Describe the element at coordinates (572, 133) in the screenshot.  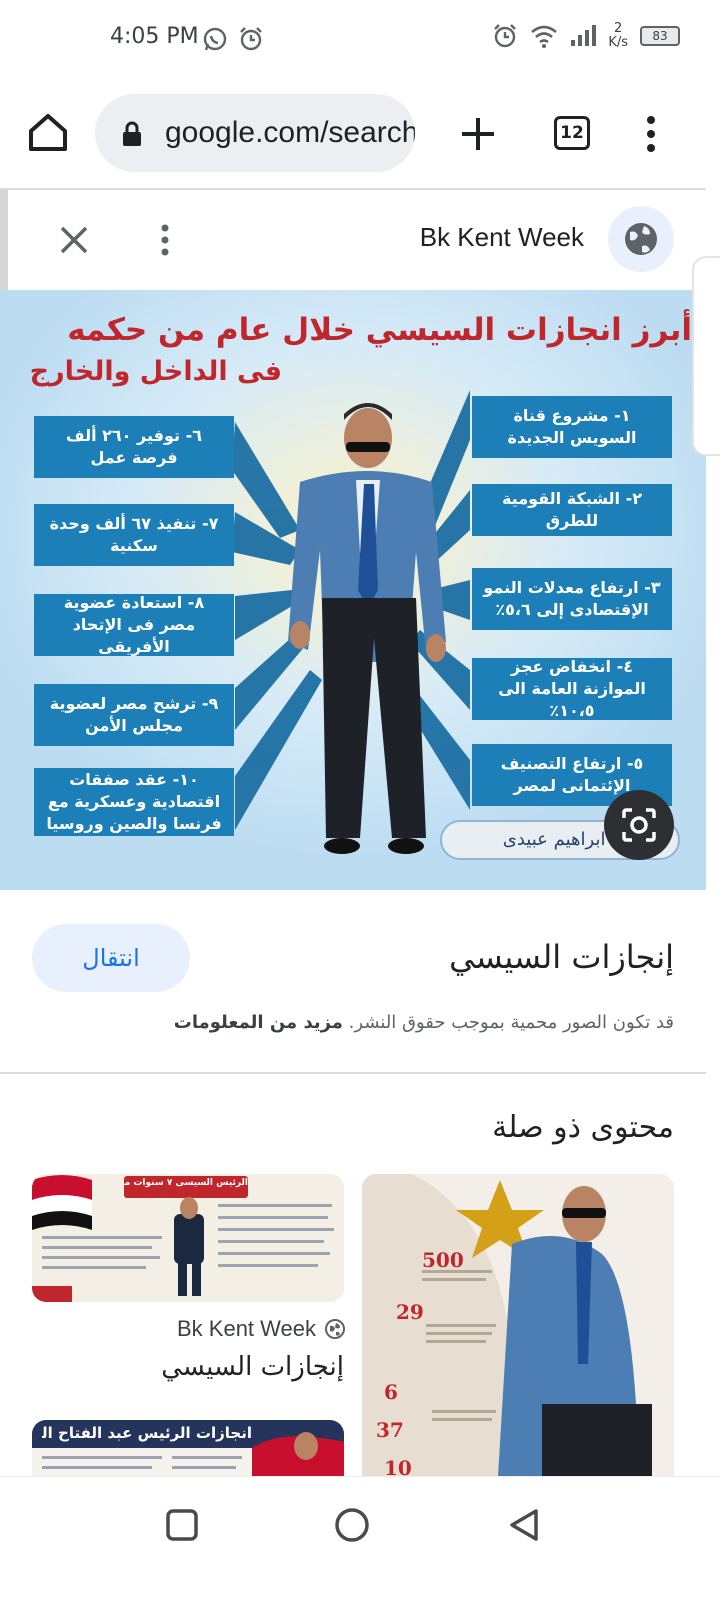
I see `tab-switcher-button: 12` at that location.